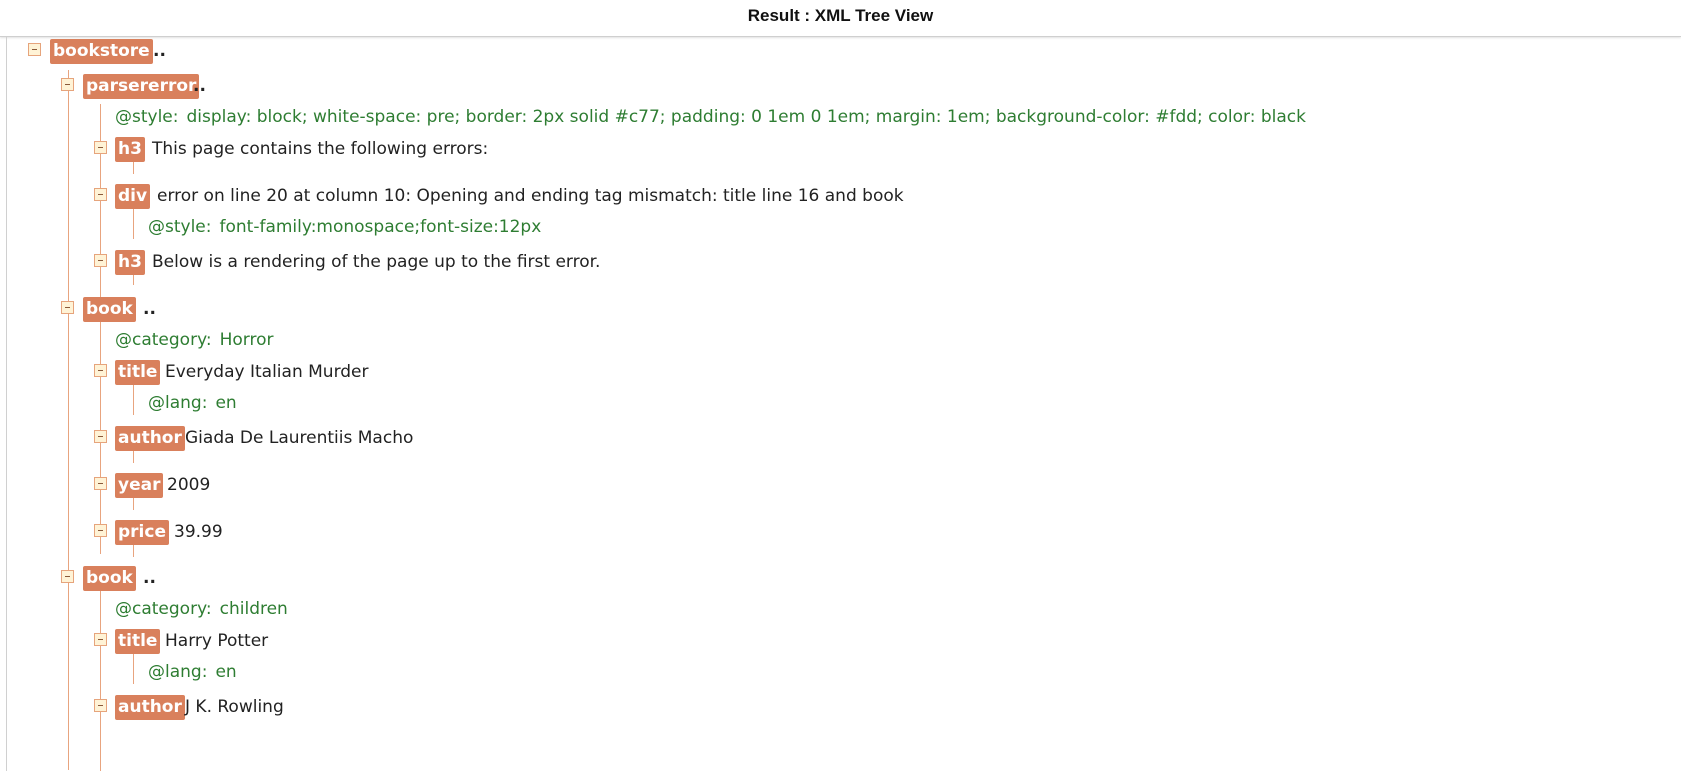 This screenshot has height=771, width=1681. Describe the element at coordinates (142, 532) in the screenshot. I see `tag-price: price` at that location.